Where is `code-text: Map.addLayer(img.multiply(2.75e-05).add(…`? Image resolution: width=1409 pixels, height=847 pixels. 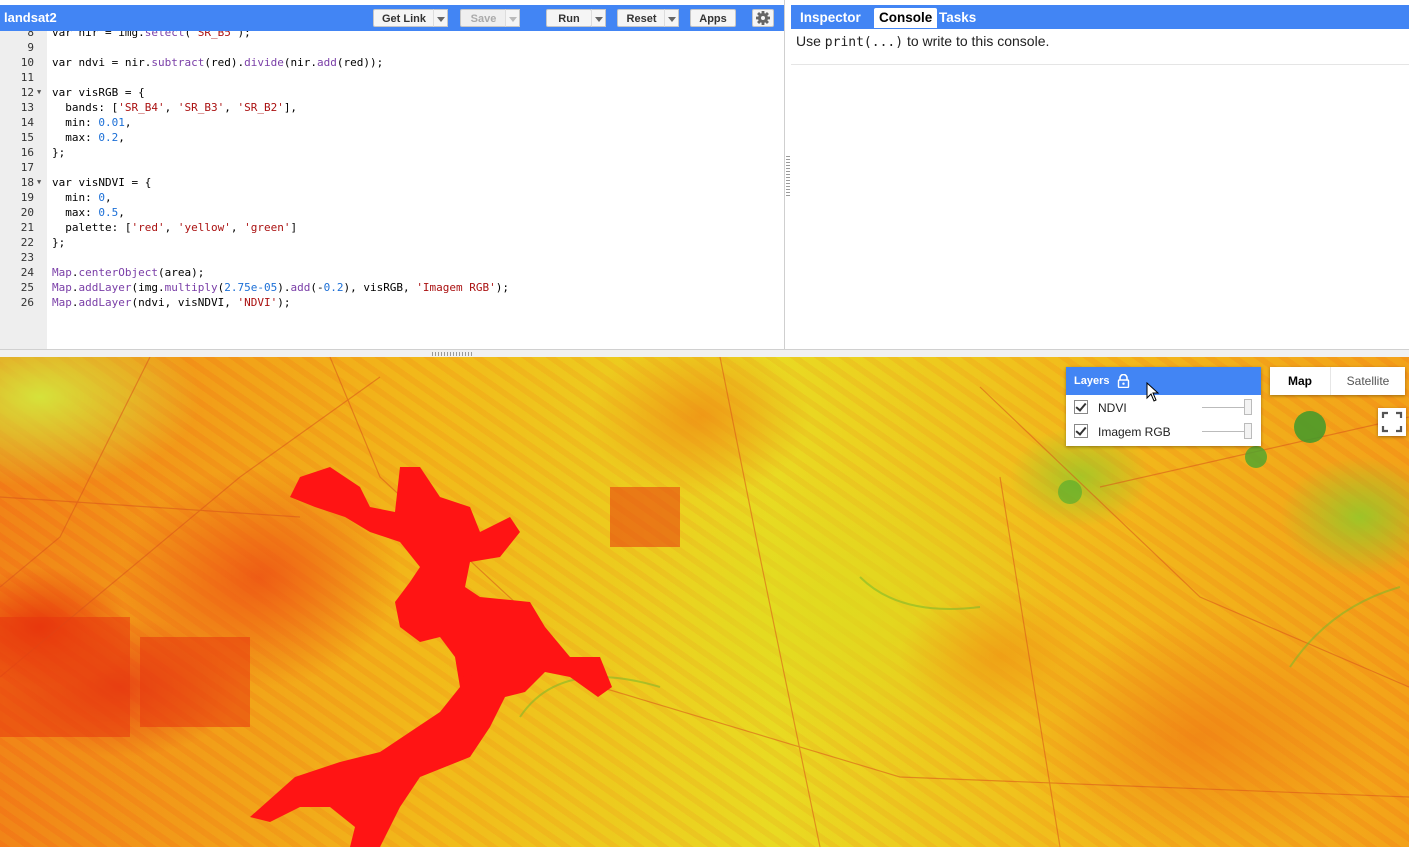
code-text: Map.addLayer(img.multiply(2.75e-05).add(… is located at coordinates (281, 287).